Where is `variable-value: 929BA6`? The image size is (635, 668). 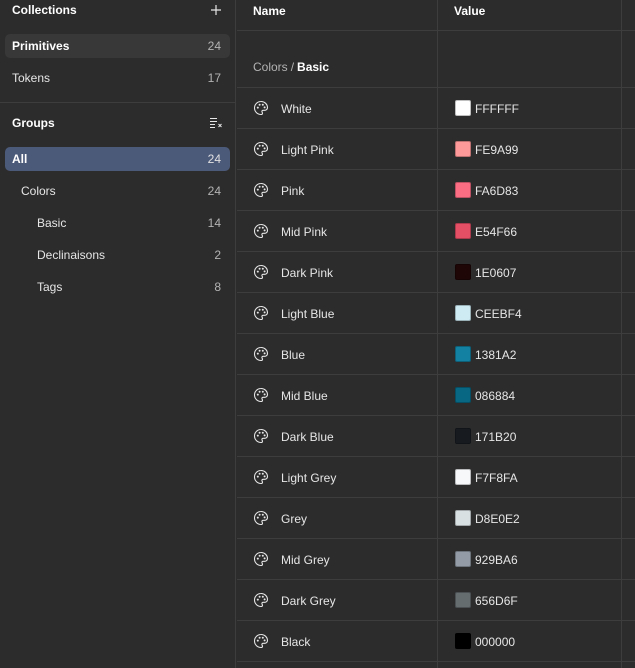
variable-value: 929BA6 is located at coordinates (496, 560).